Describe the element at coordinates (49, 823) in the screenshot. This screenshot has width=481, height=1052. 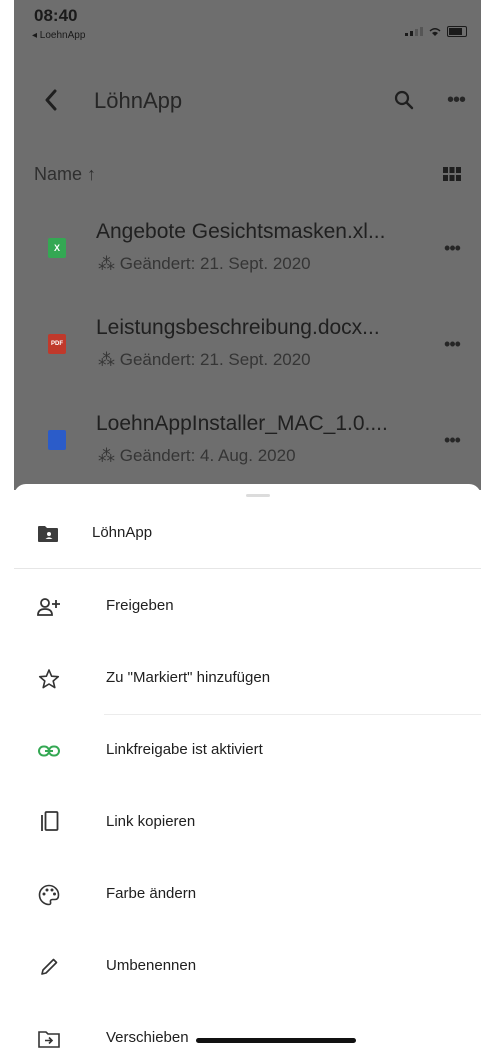
I see `copy-icon` at that location.